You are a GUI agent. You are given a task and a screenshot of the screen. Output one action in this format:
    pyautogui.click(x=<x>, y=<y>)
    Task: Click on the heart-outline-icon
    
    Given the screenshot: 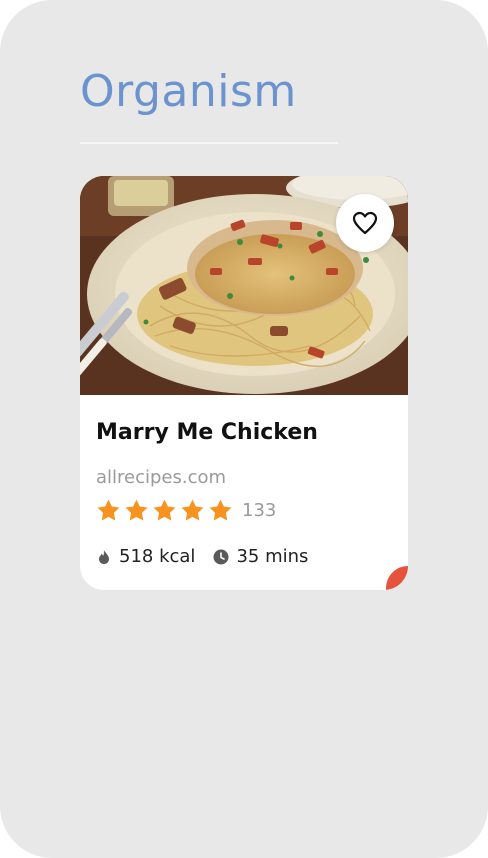 What is the action you would take?
    pyautogui.click(x=365, y=223)
    